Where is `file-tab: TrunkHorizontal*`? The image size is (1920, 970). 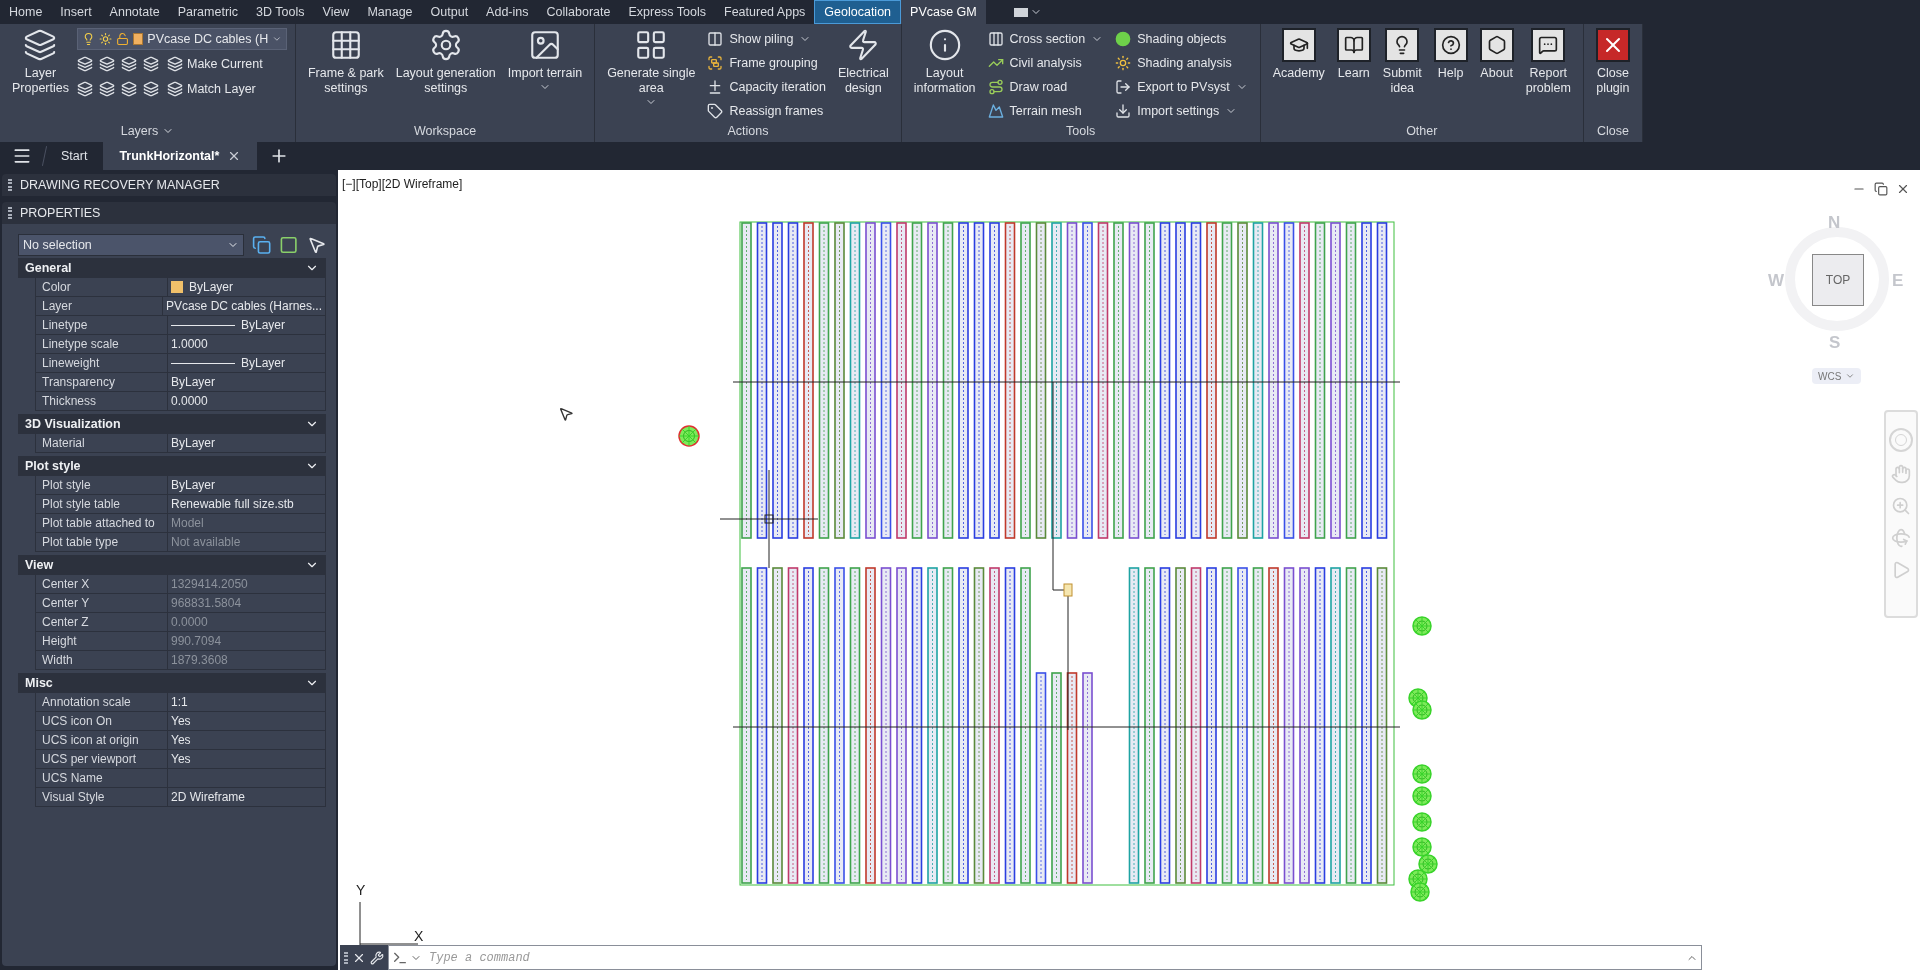
file-tab: TrunkHorizontal* is located at coordinates (180, 156).